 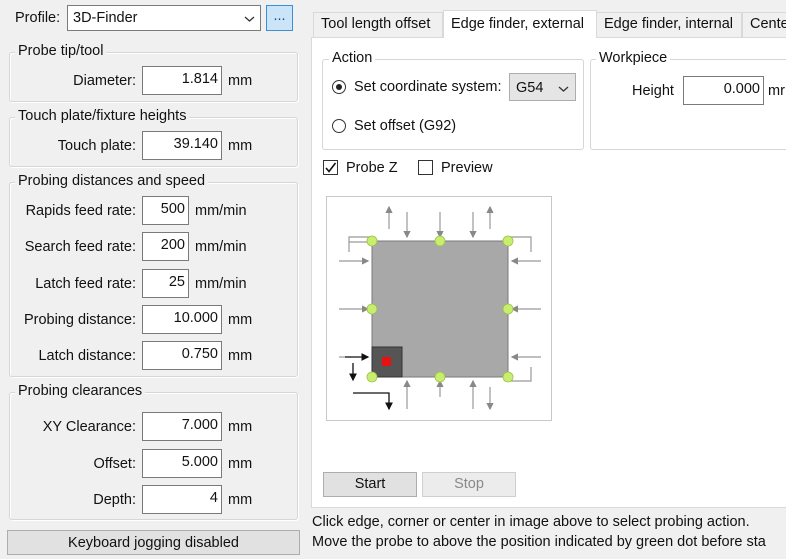 I want to click on depth-input: 4, so click(x=182, y=499).